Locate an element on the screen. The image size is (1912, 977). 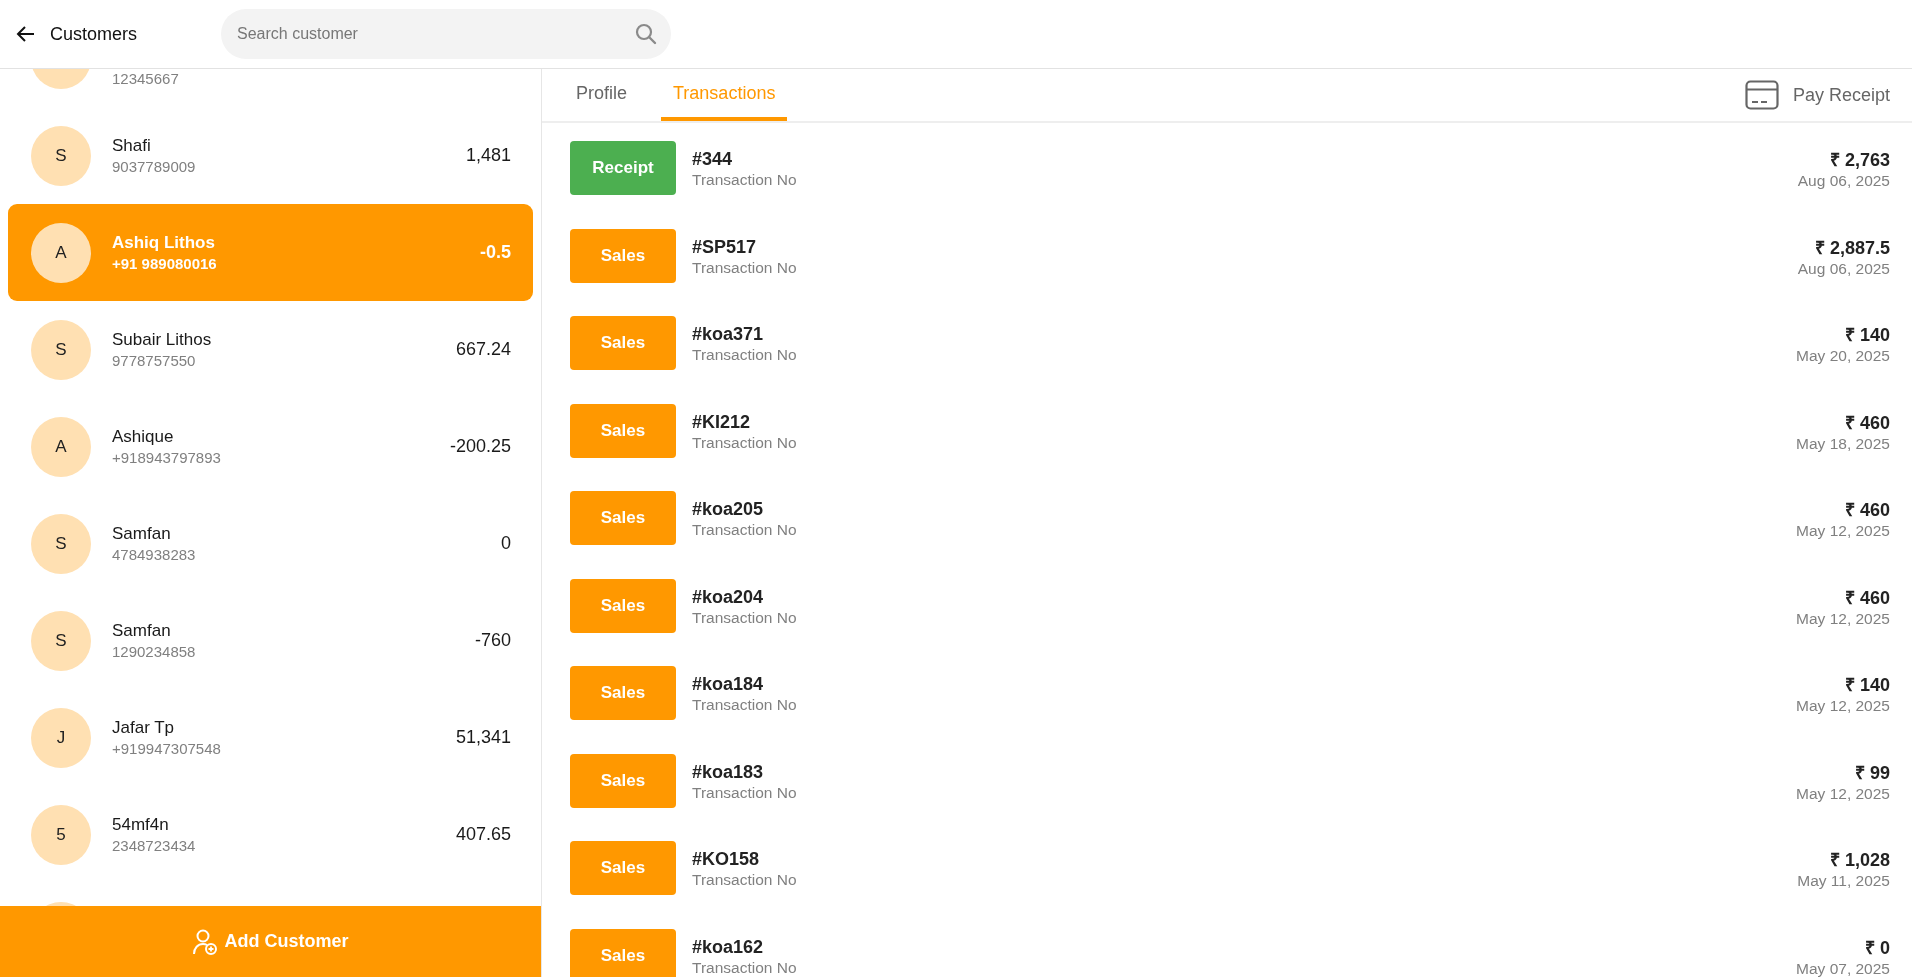
transaction-date: May 18, 2025 is located at coordinates (1843, 443).